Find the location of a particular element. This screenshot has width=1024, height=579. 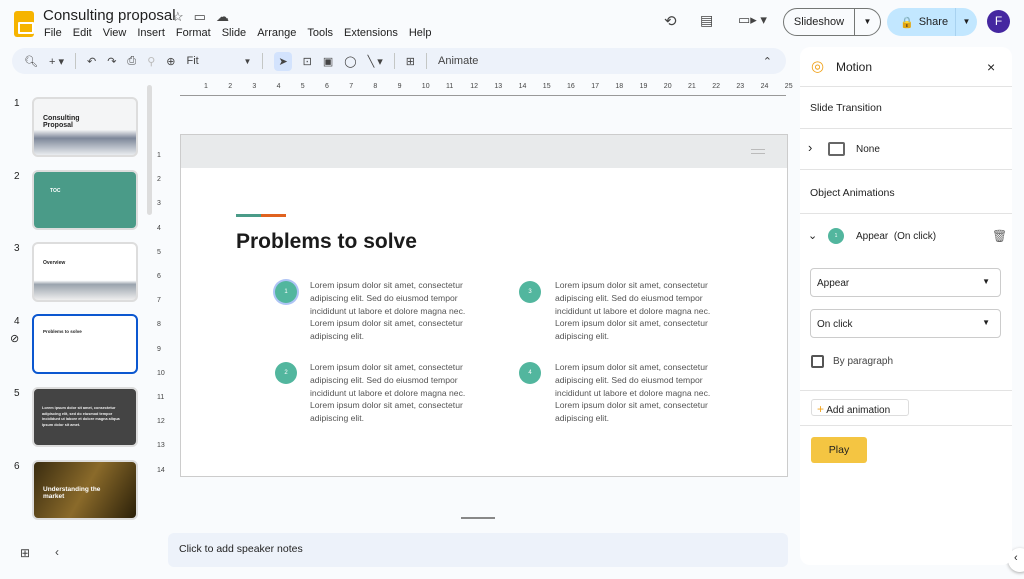

line-icon: ╲ ▾ is located at coordinates (375, 61).